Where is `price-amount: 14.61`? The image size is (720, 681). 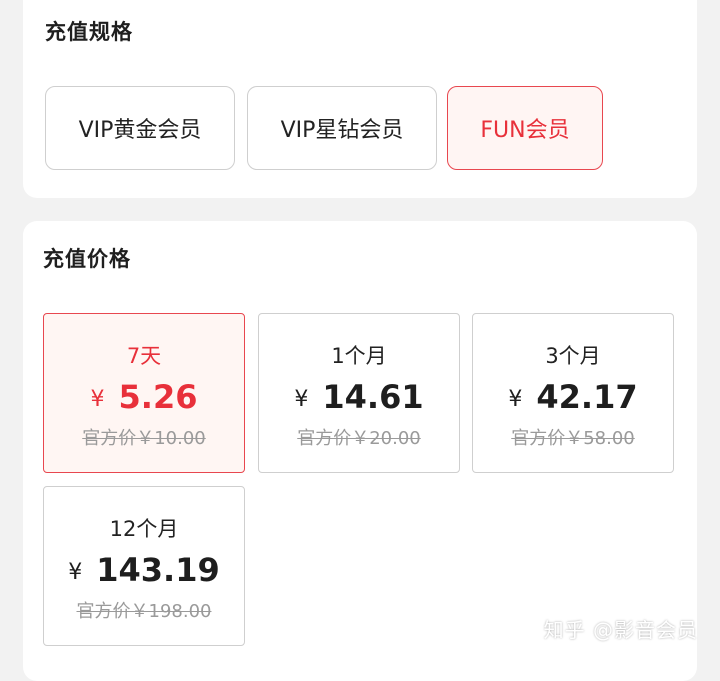
price-amount: 14.61 is located at coordinates (373, 397).